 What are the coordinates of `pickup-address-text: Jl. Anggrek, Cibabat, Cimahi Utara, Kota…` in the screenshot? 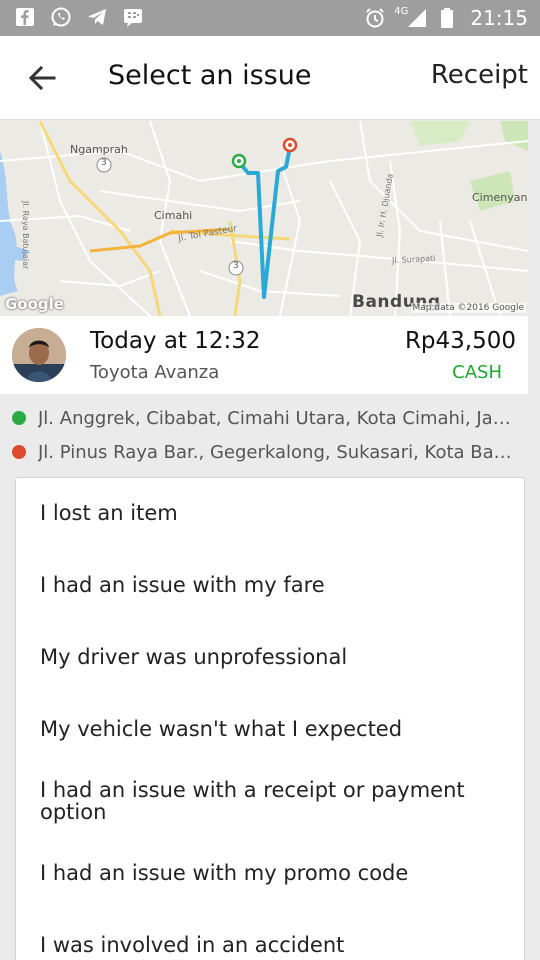 It's located at (280, 418).